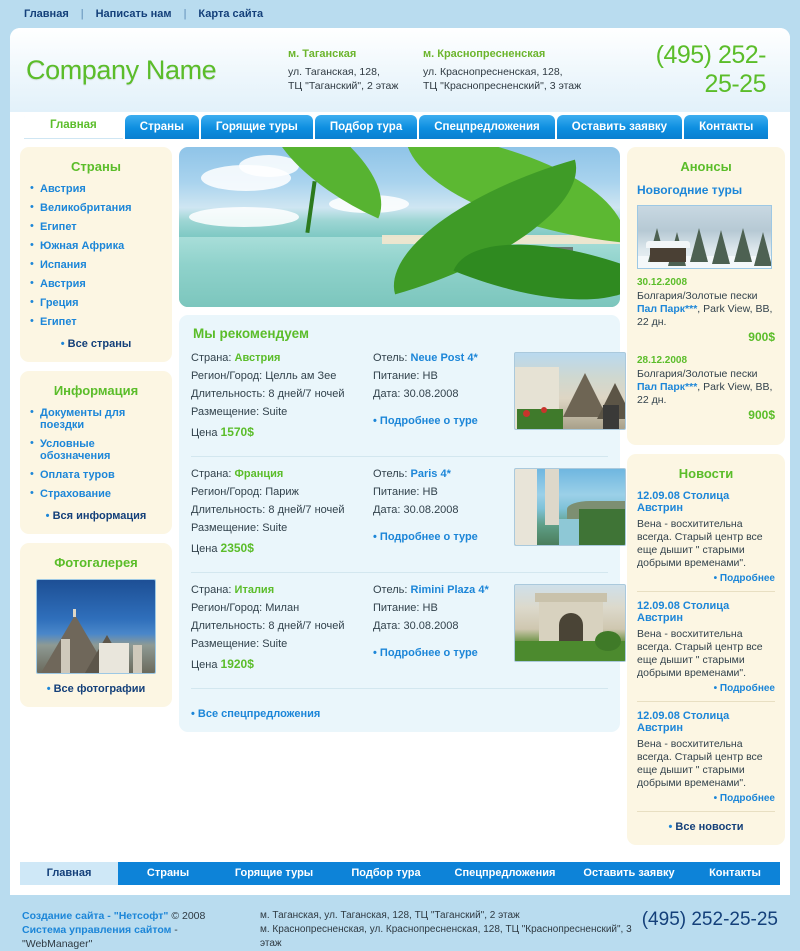  I want to click on site-logo: Company Name, so click(157, 70).